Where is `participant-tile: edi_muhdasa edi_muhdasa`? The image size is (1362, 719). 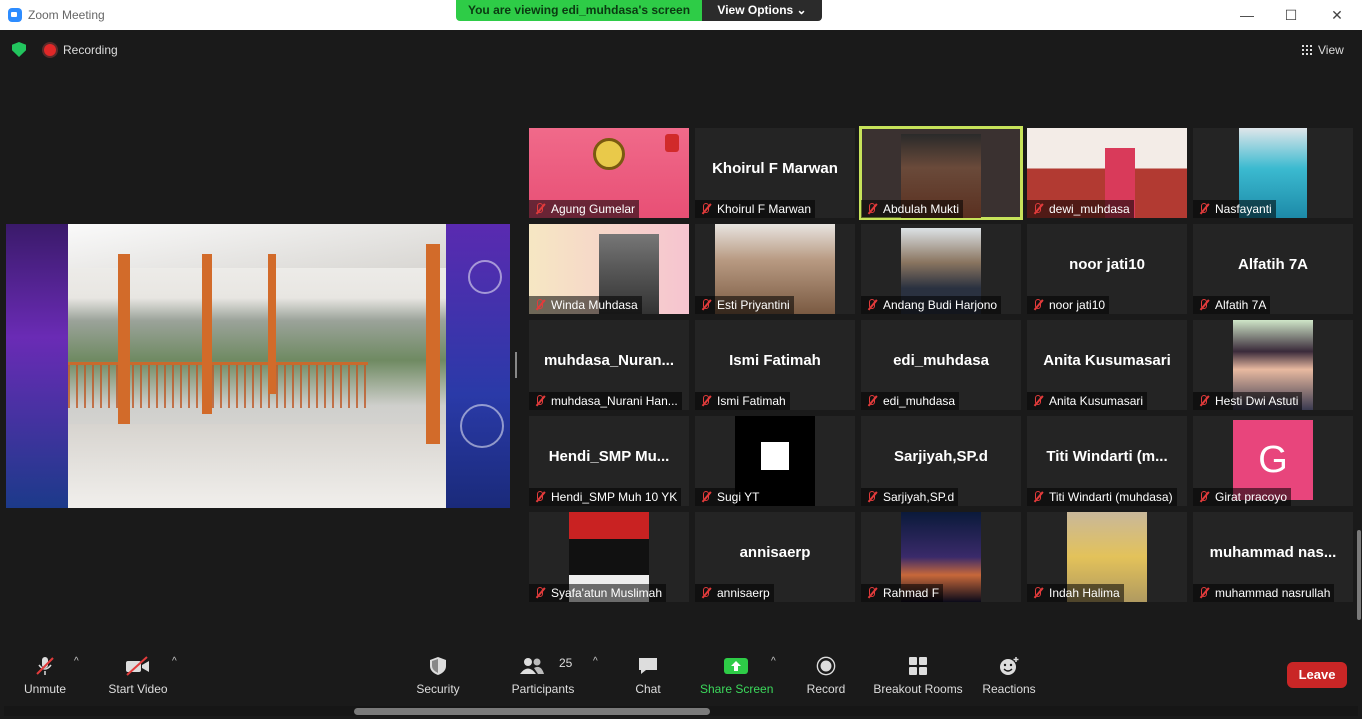
participant-tile: edi_muhdasa edi_muhdasa is located at coordinates (941, 365).